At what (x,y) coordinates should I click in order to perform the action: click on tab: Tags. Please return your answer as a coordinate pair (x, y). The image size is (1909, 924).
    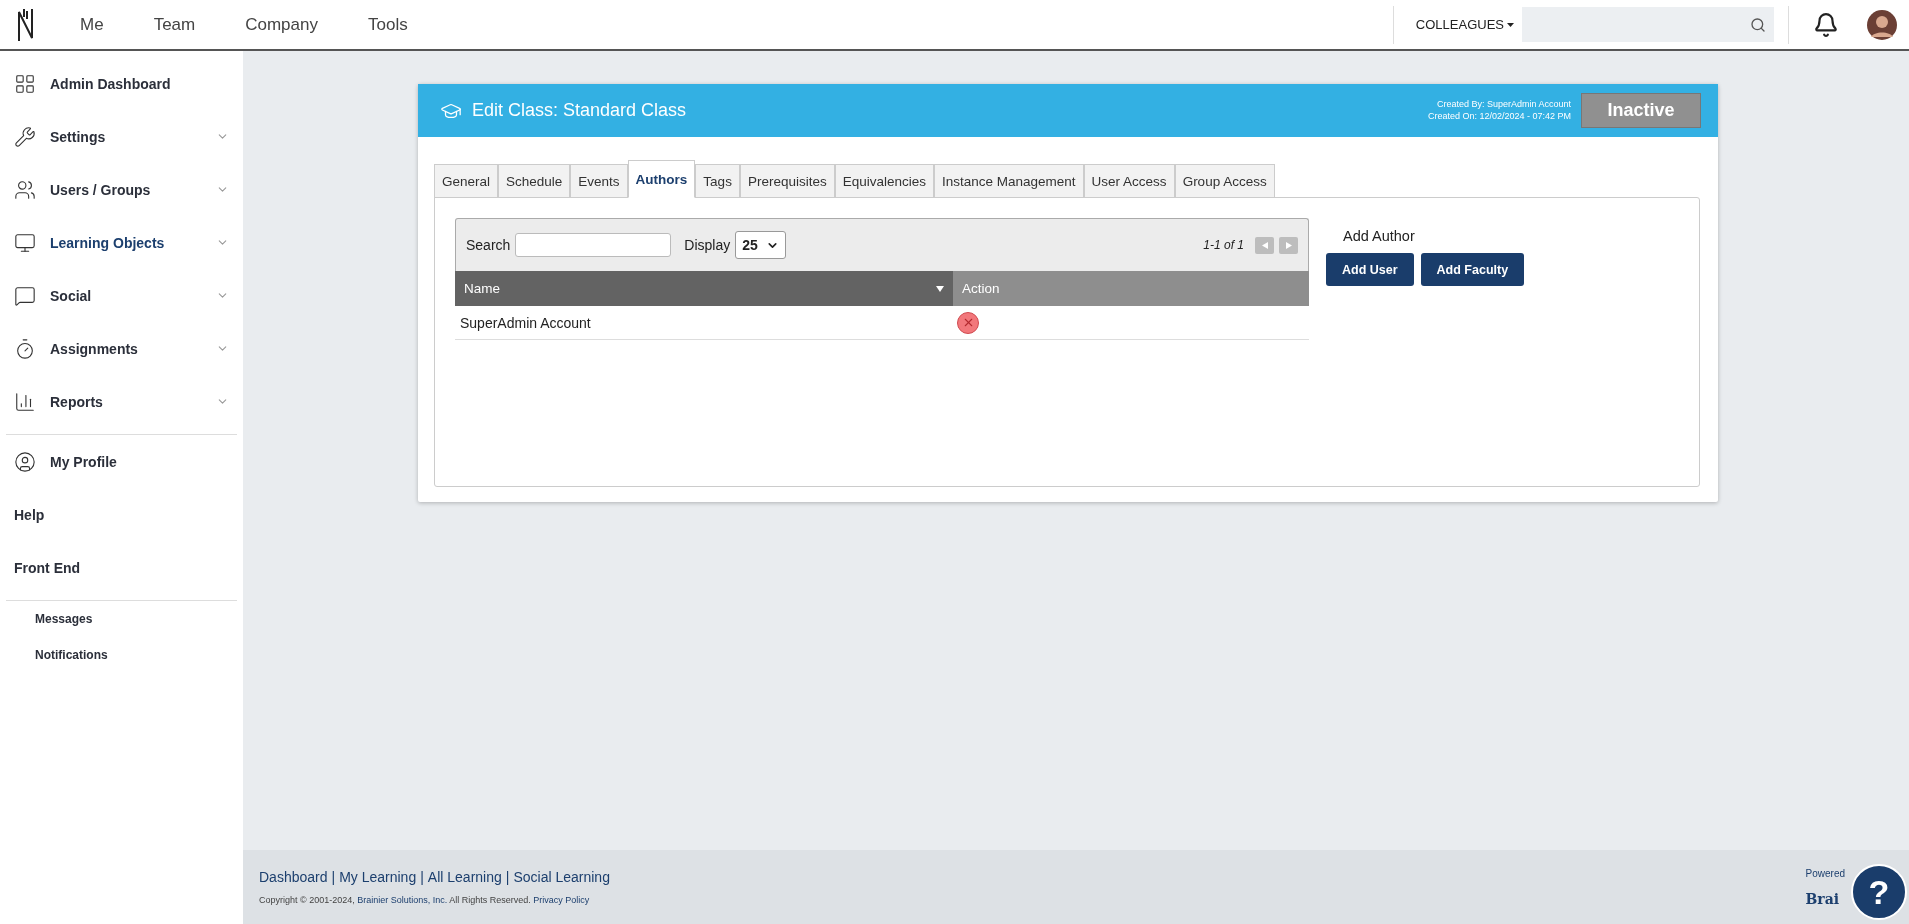
    Looking at the image, I should click on (717, 181).